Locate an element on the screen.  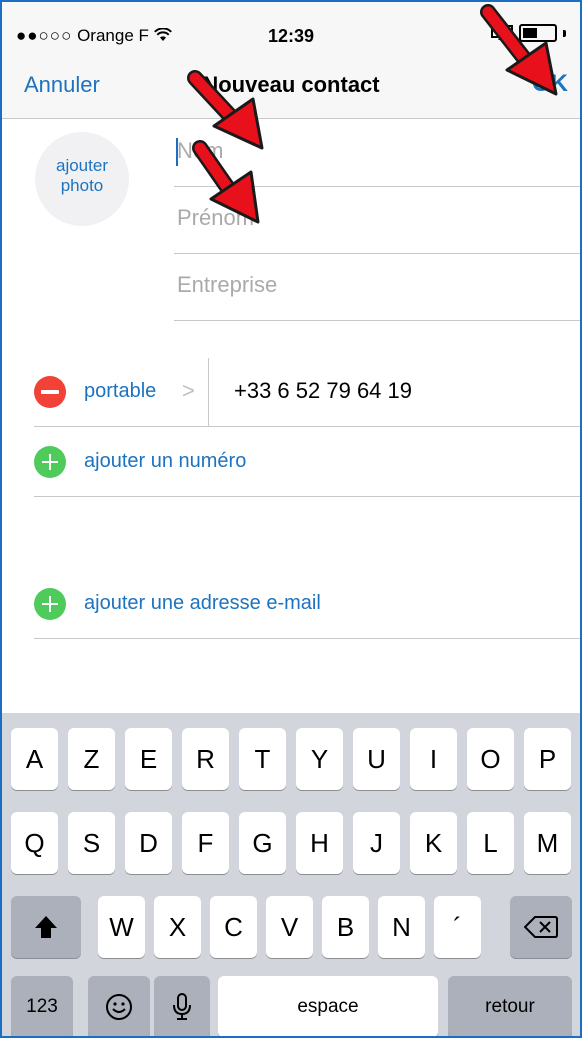
delete-phone-icon is located at coordinates (50, 392).